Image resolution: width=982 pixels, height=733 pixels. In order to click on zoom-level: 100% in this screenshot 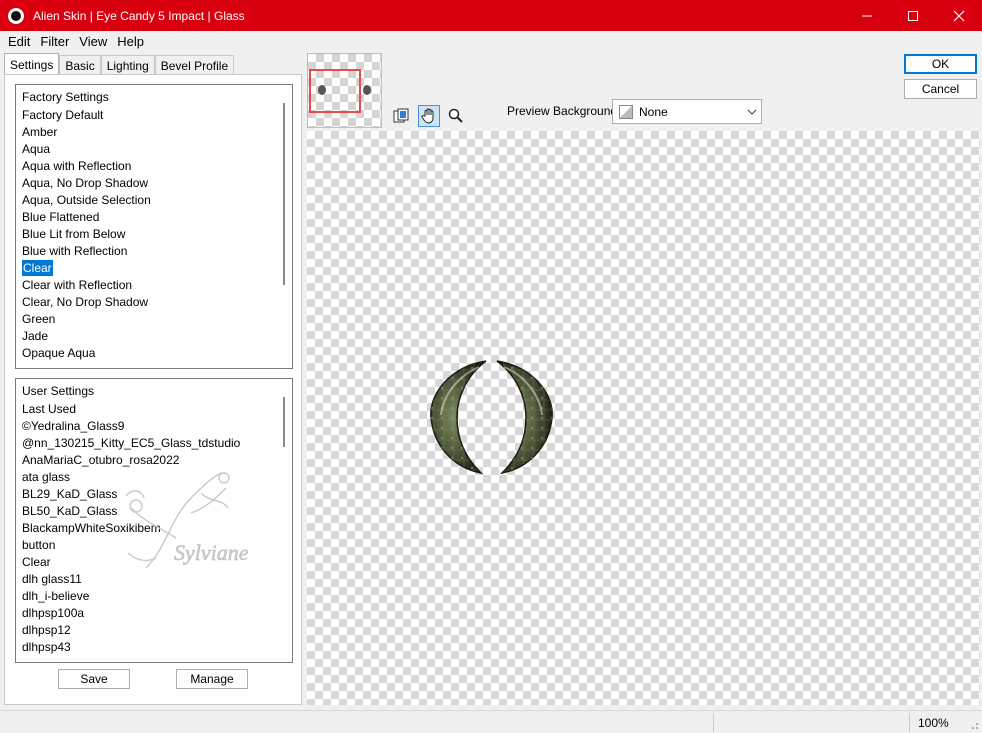, I will do `click(933, 723)`.